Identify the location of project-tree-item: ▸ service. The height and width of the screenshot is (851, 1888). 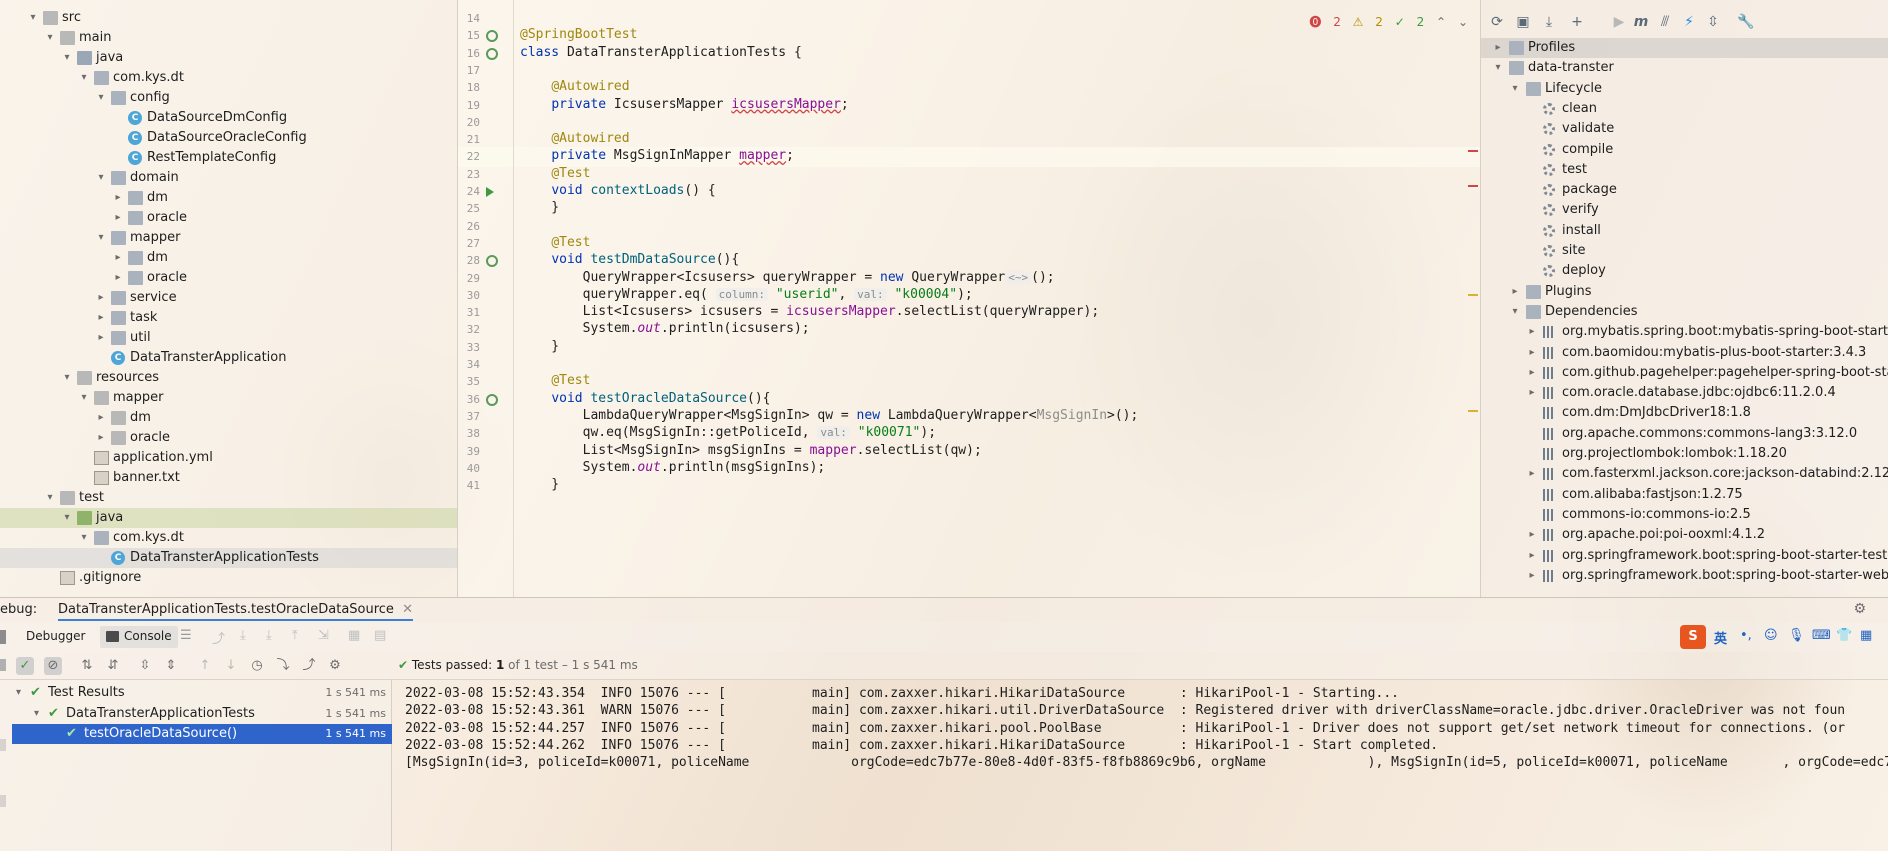
(228, 298).